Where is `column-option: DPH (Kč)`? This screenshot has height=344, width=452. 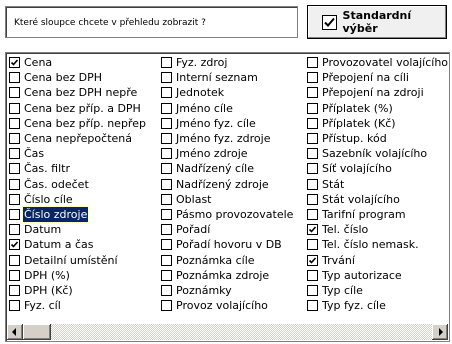
column-option: DPH (Kč) is located at coordinates (85, 290).